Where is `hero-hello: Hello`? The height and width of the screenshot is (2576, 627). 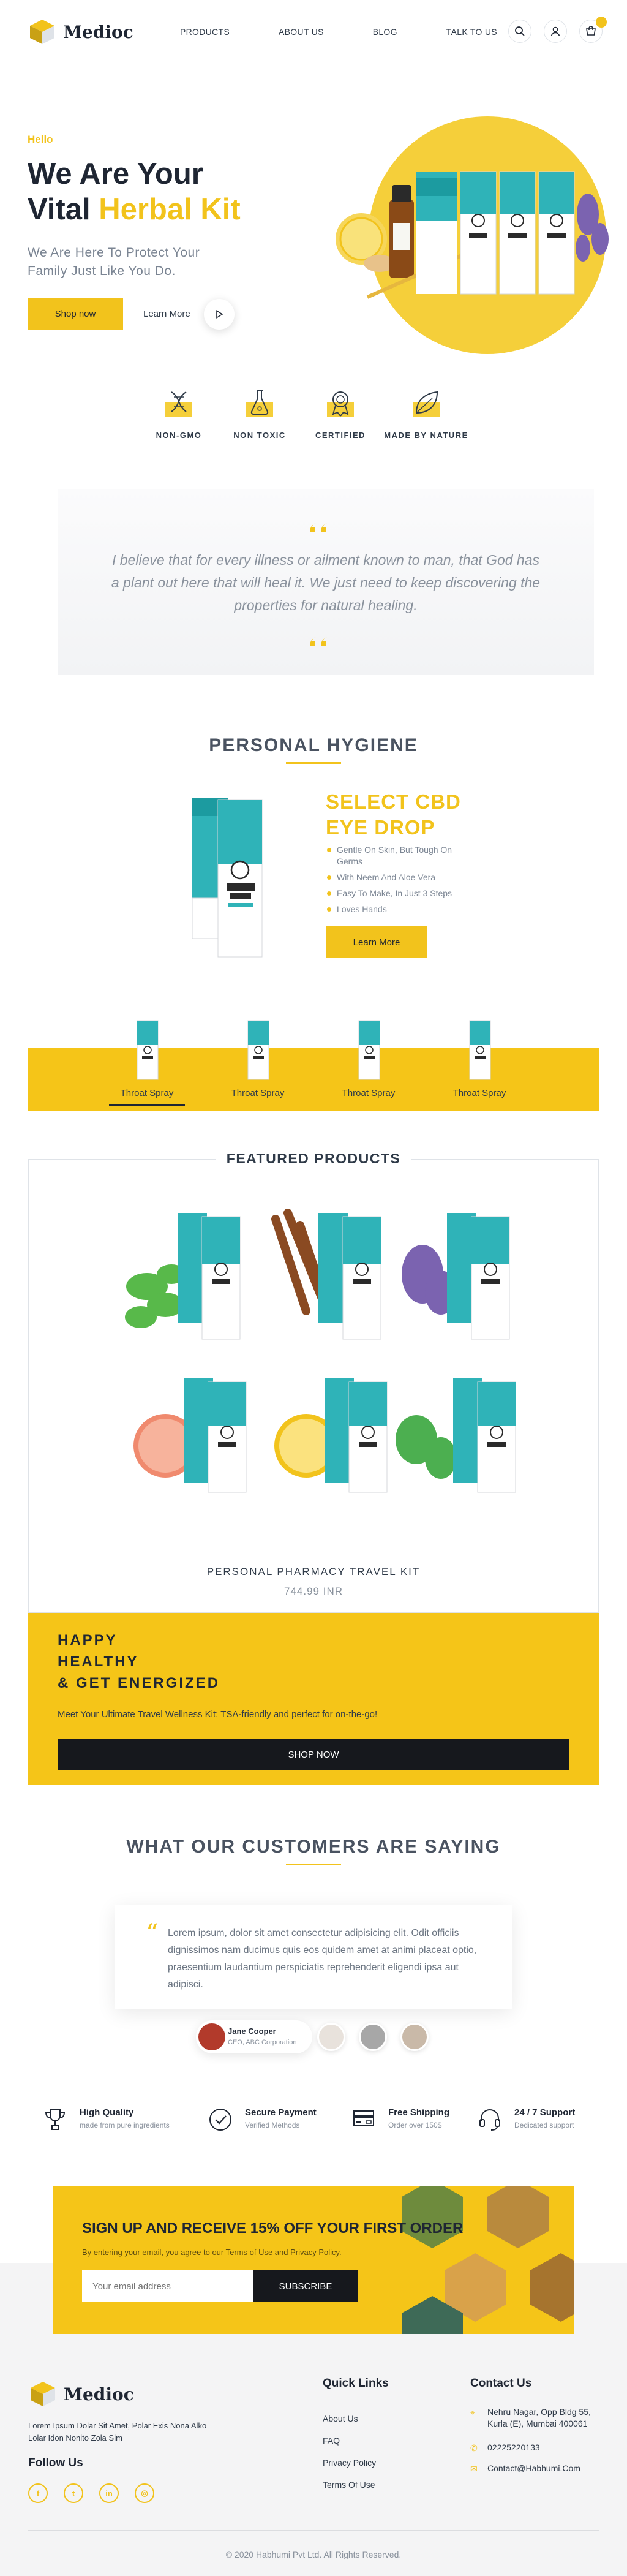
hero-hello: Hello is located at coordinates (40, 139).